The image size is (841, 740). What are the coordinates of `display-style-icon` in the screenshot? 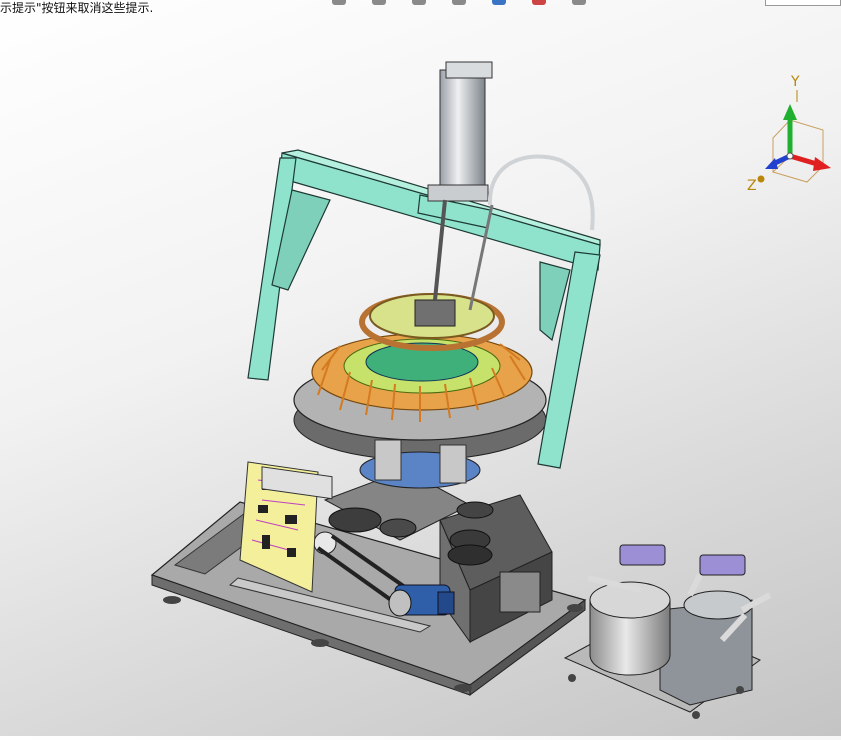 It's located at (379, 2).